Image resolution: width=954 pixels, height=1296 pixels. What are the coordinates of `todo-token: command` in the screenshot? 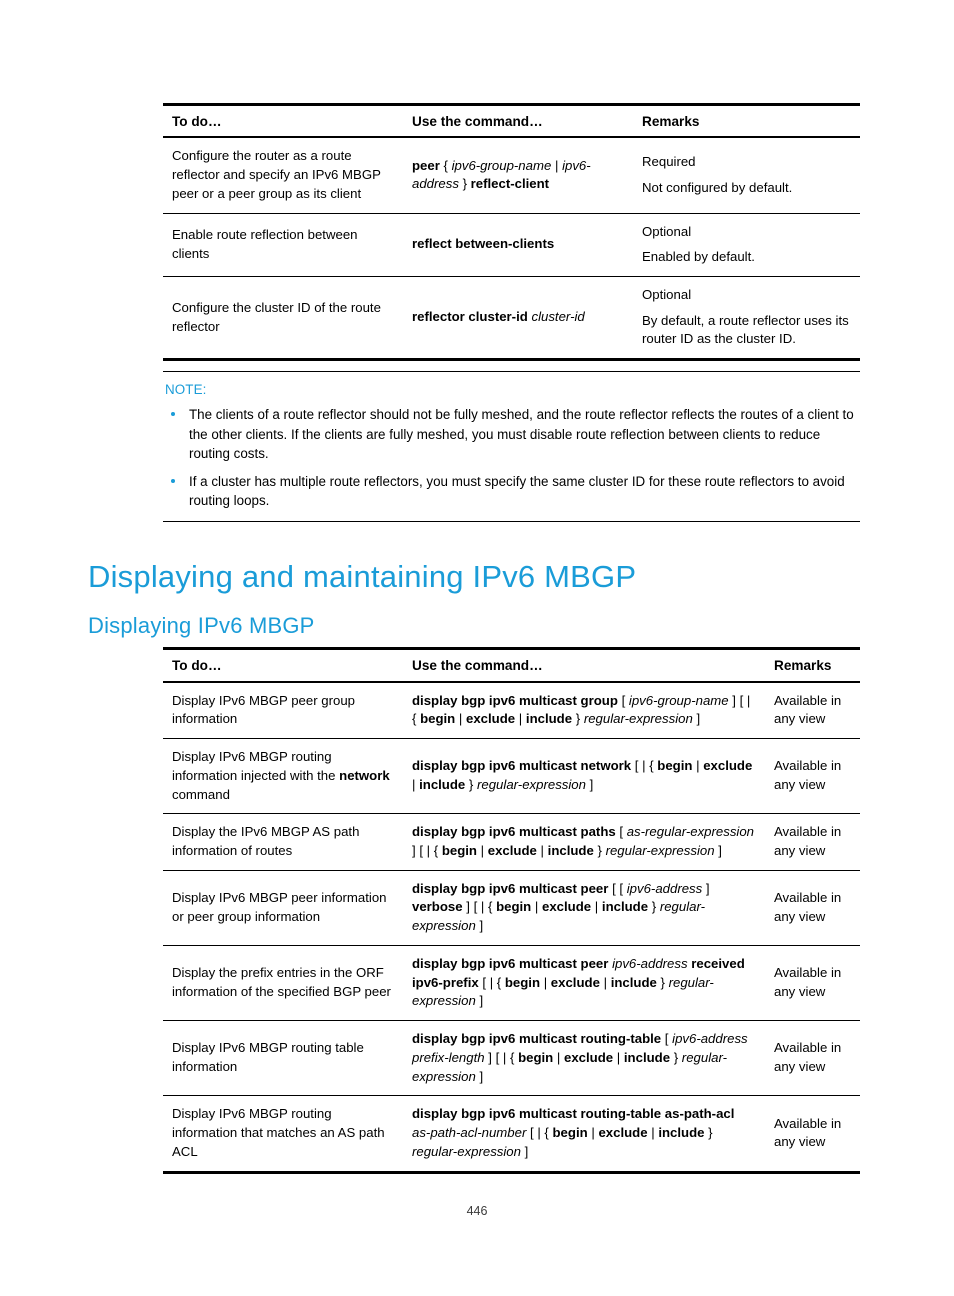 It's located at (201, 794).